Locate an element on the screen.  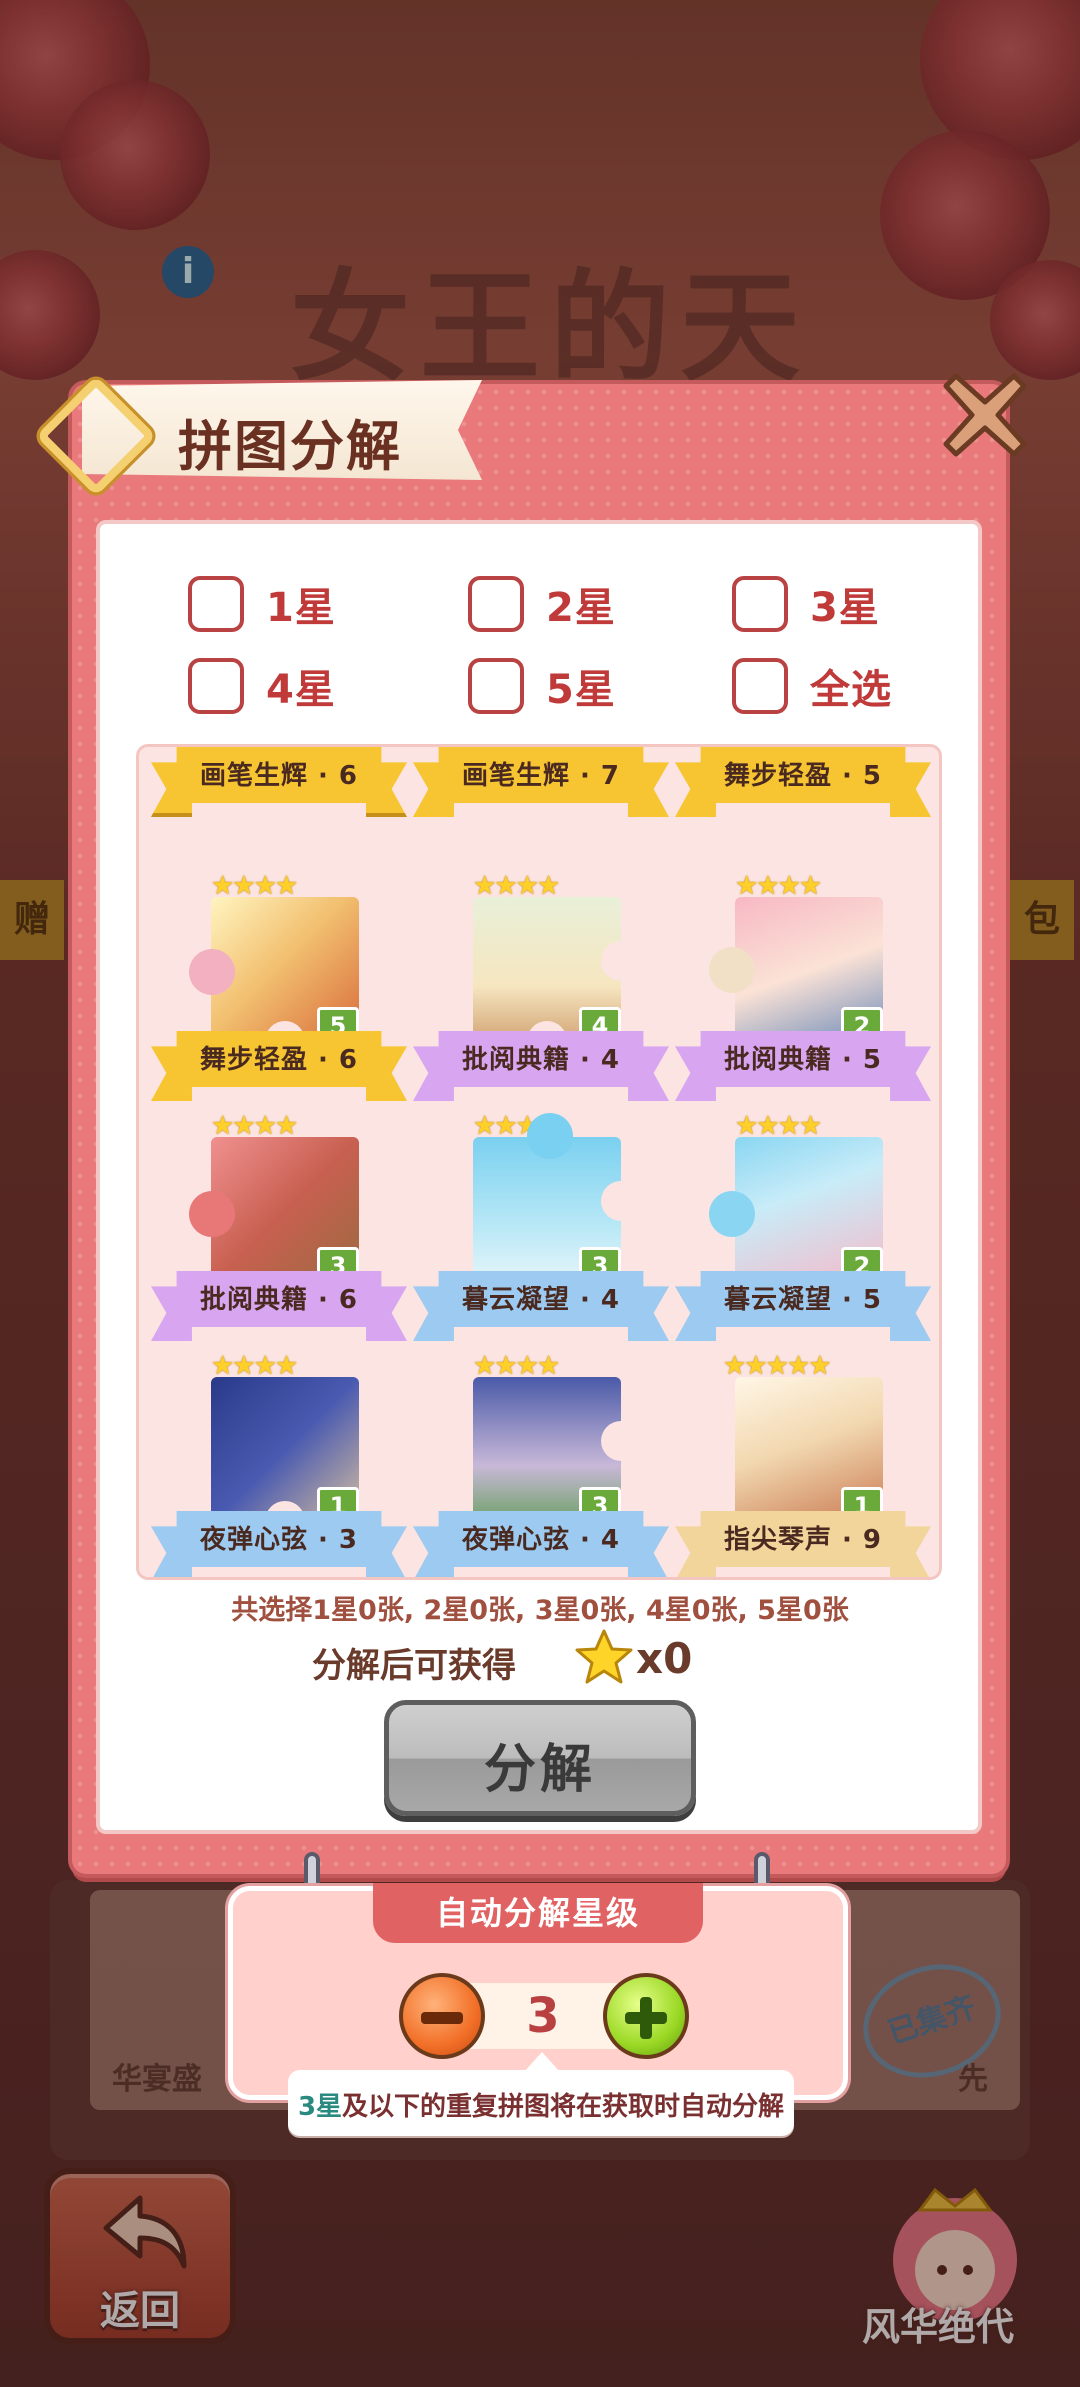
puzzle-piece: ★★★★ 3 批阅典籍 · 6 is located at coordinates (279, 1231).